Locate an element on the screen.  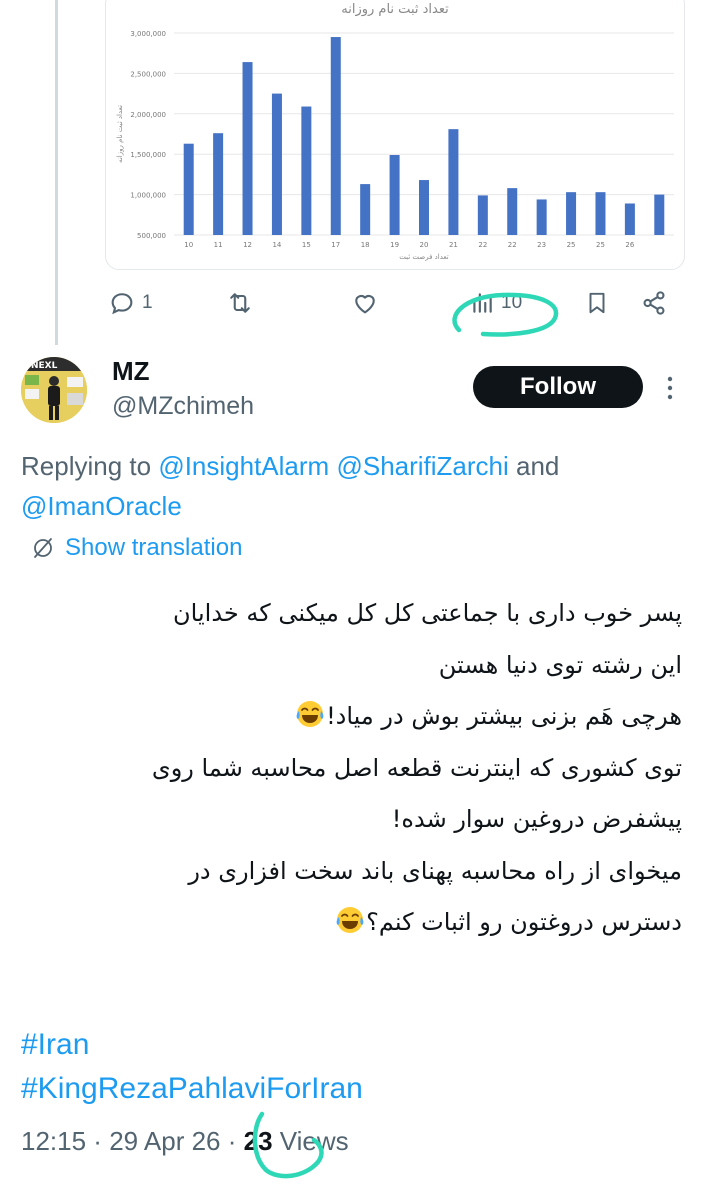
more-icon is located at coordinates (670, 388).